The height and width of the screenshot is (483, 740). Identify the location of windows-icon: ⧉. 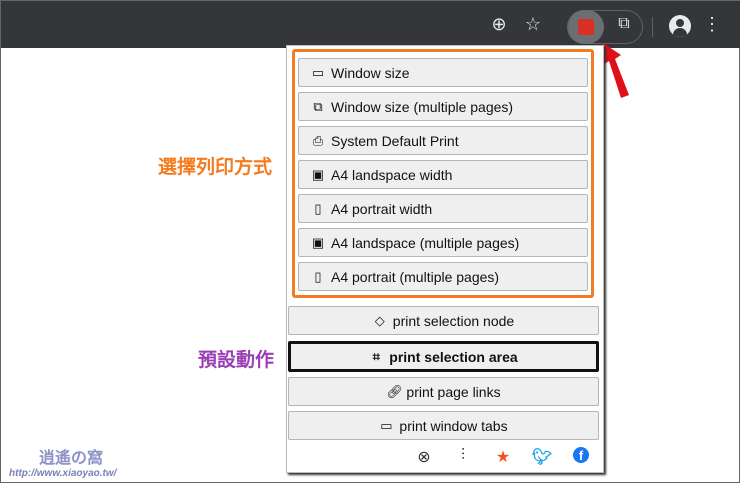
(318, 106).